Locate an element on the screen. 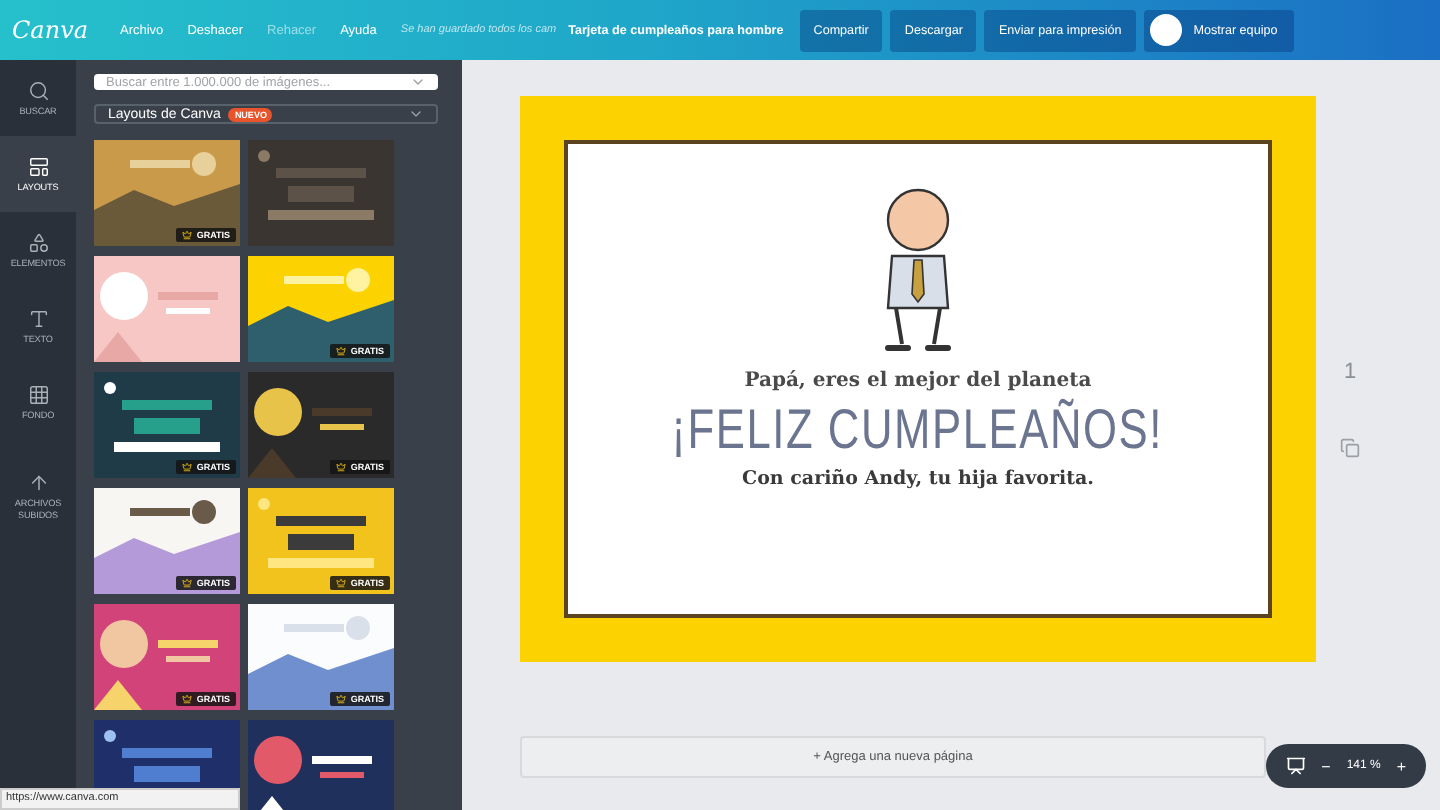  search-icon is located at coordinates (38, 90).